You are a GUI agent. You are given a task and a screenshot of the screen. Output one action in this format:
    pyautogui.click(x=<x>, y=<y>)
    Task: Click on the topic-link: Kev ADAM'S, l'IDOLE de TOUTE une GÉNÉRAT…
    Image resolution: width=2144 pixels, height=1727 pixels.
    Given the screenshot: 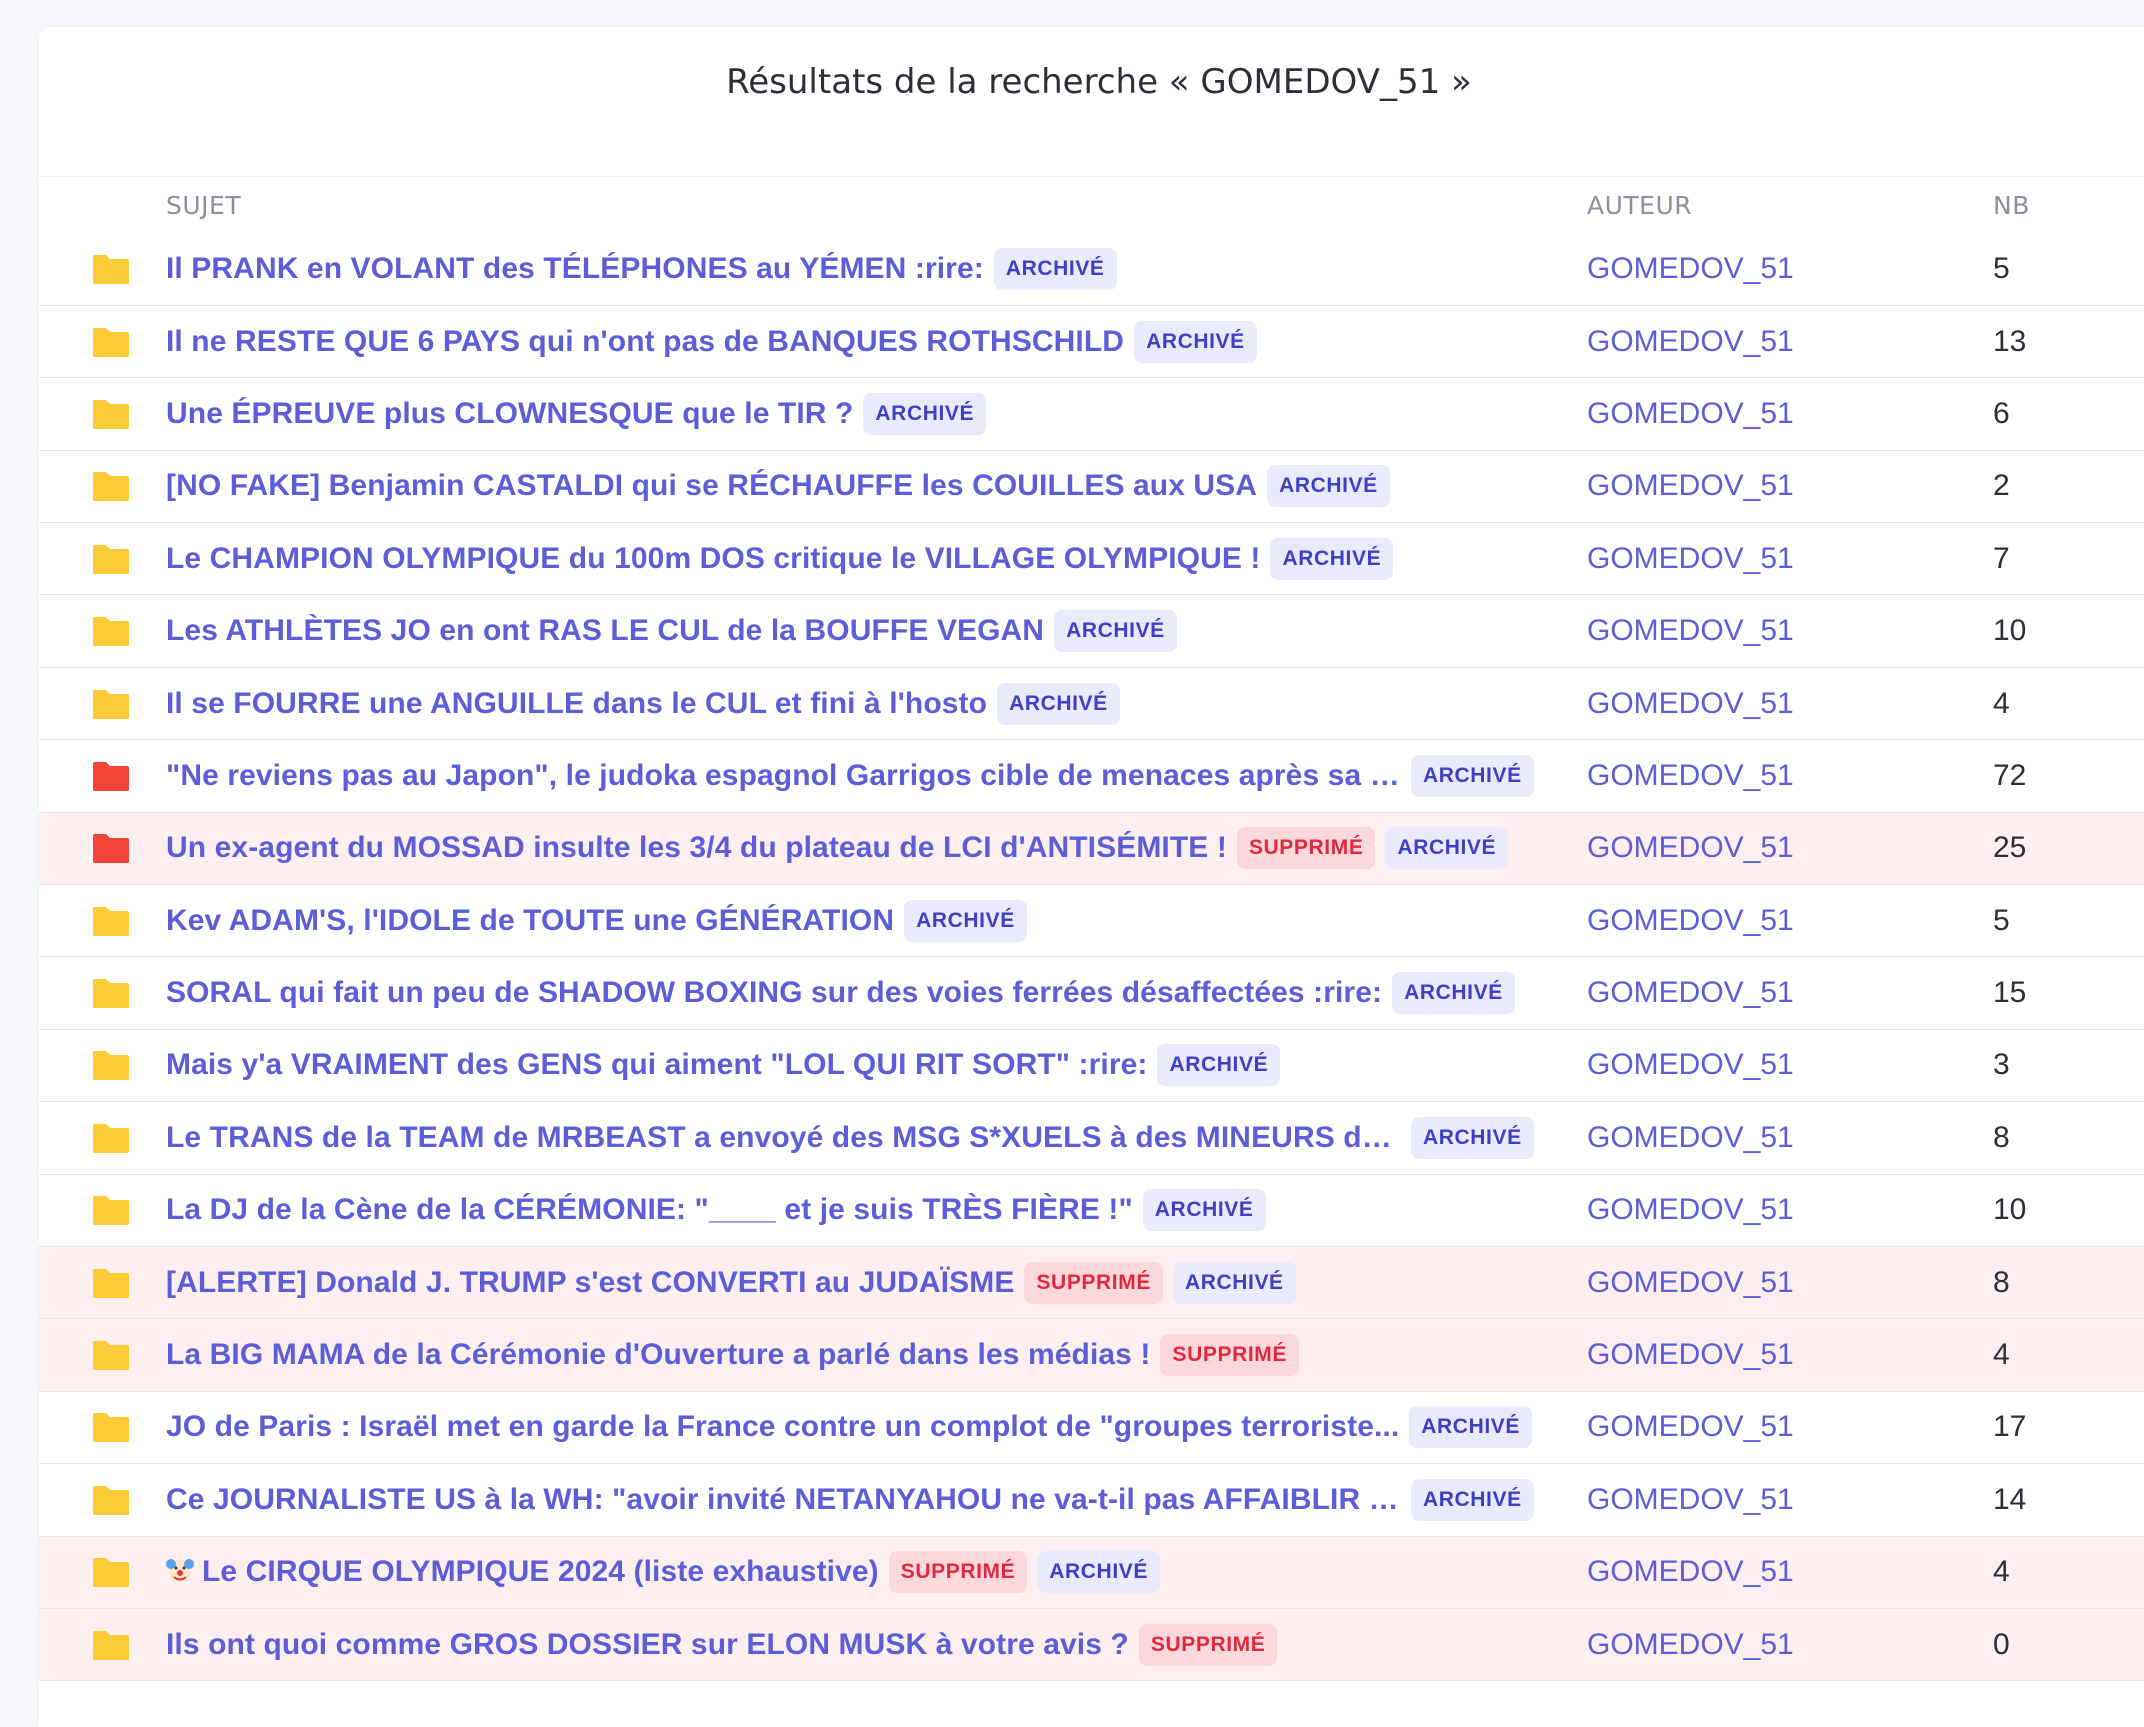 What is the action you would take?
    pyautogui.click(x=530, y=921)
    